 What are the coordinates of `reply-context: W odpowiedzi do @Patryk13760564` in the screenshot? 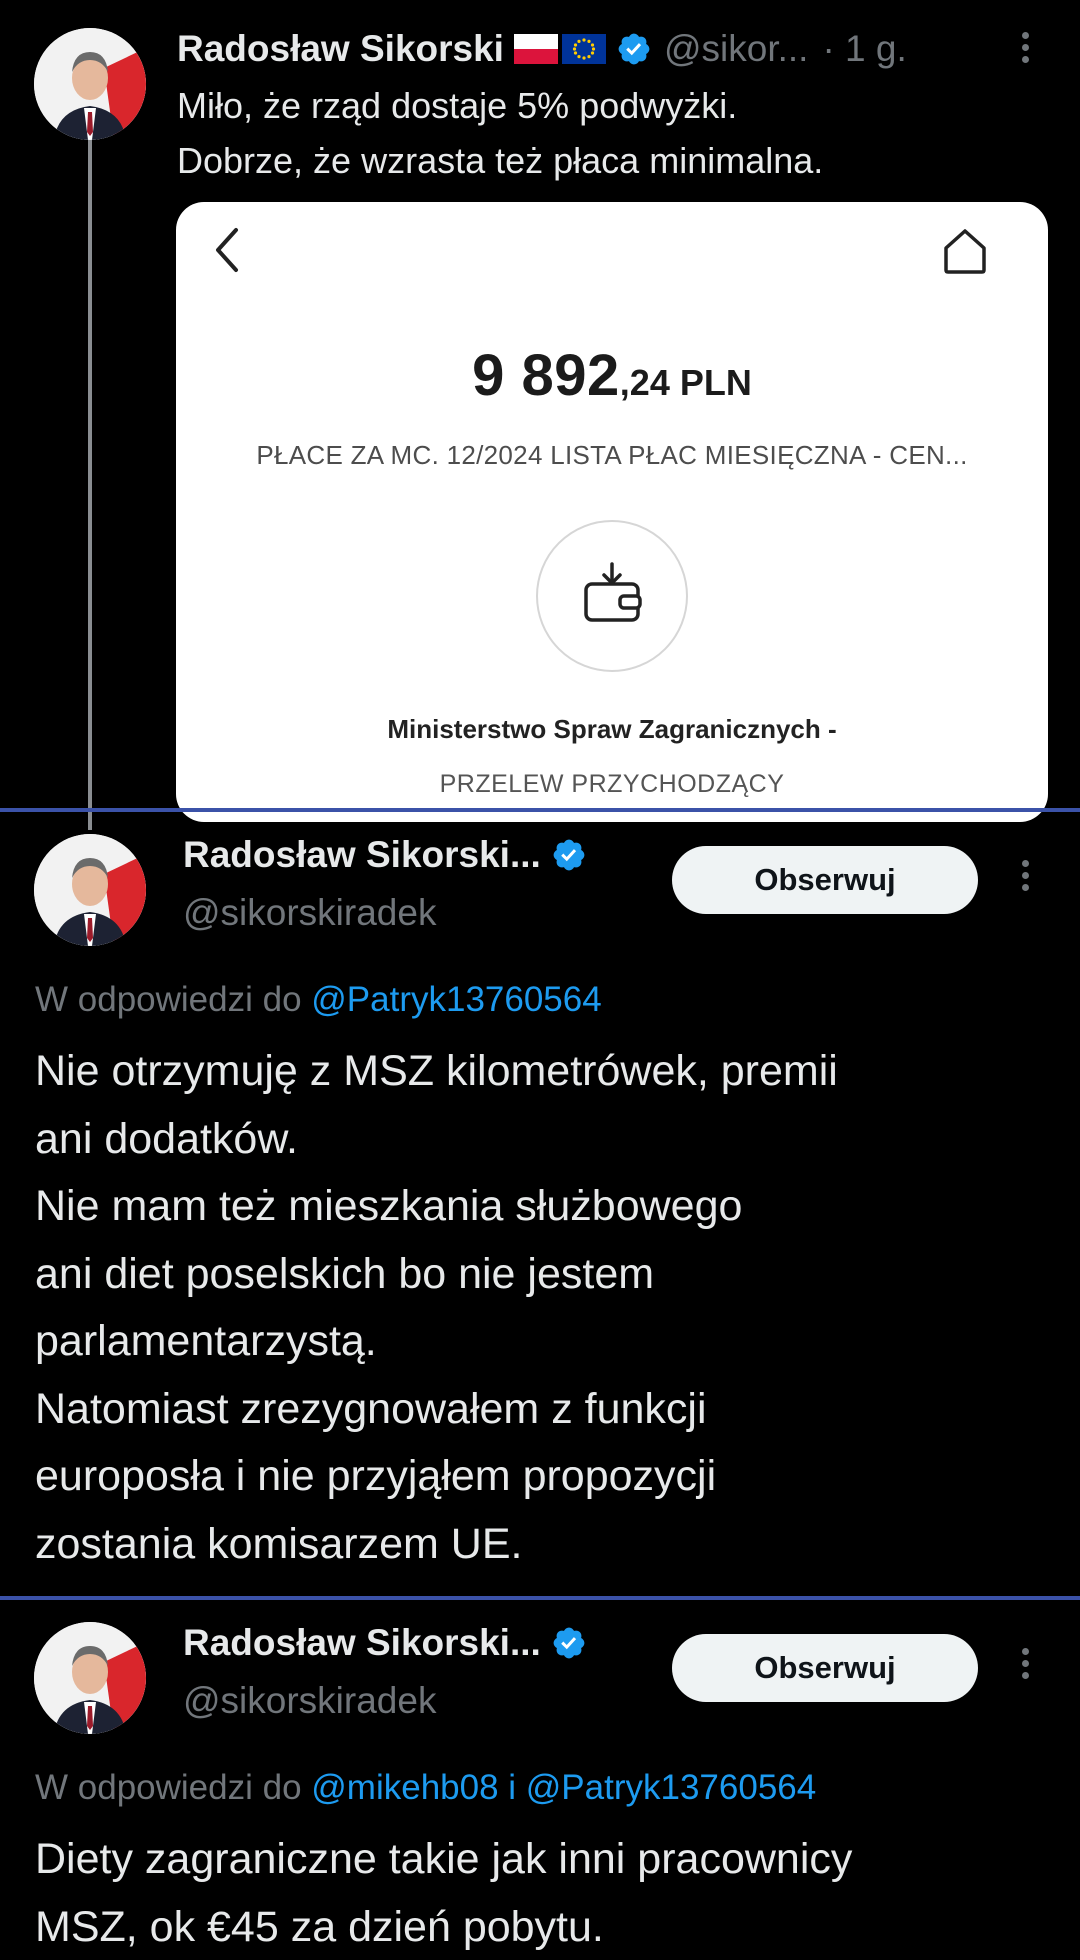 It's located at (318, 1000).